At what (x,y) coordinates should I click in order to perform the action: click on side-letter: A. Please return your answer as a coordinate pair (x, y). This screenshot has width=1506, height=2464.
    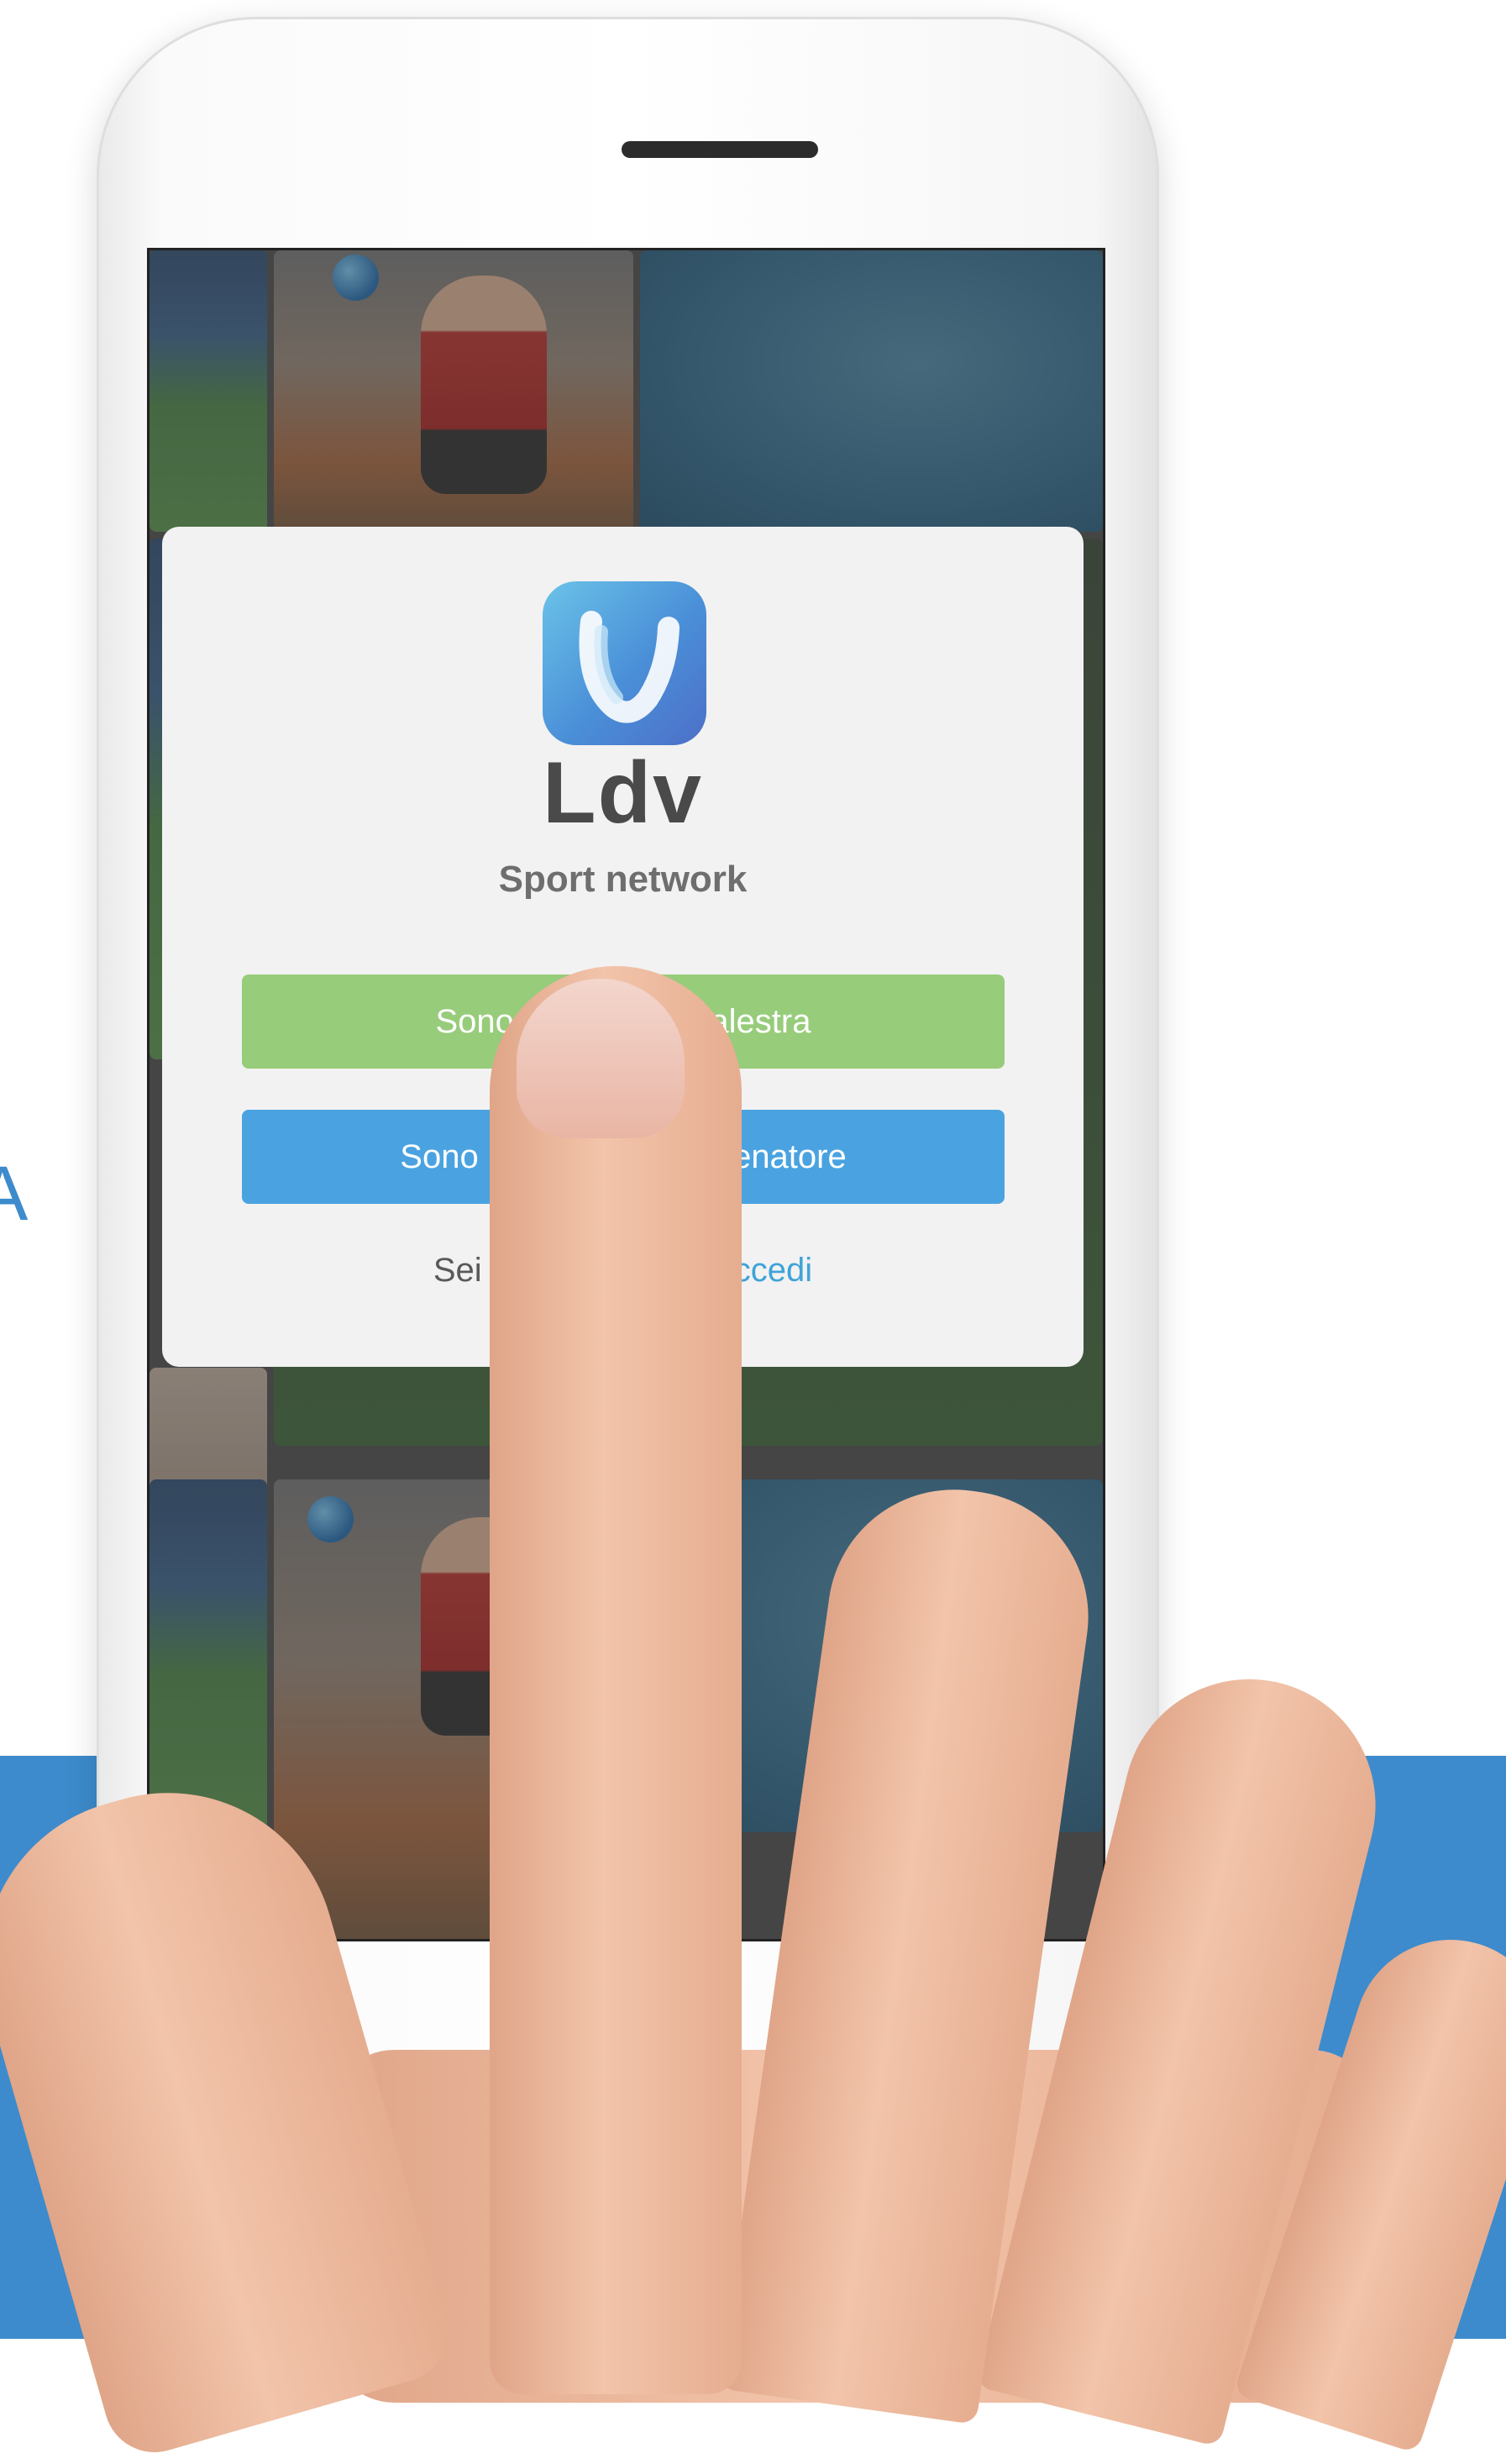
    Looking at the image, I should click on (15, 1194).